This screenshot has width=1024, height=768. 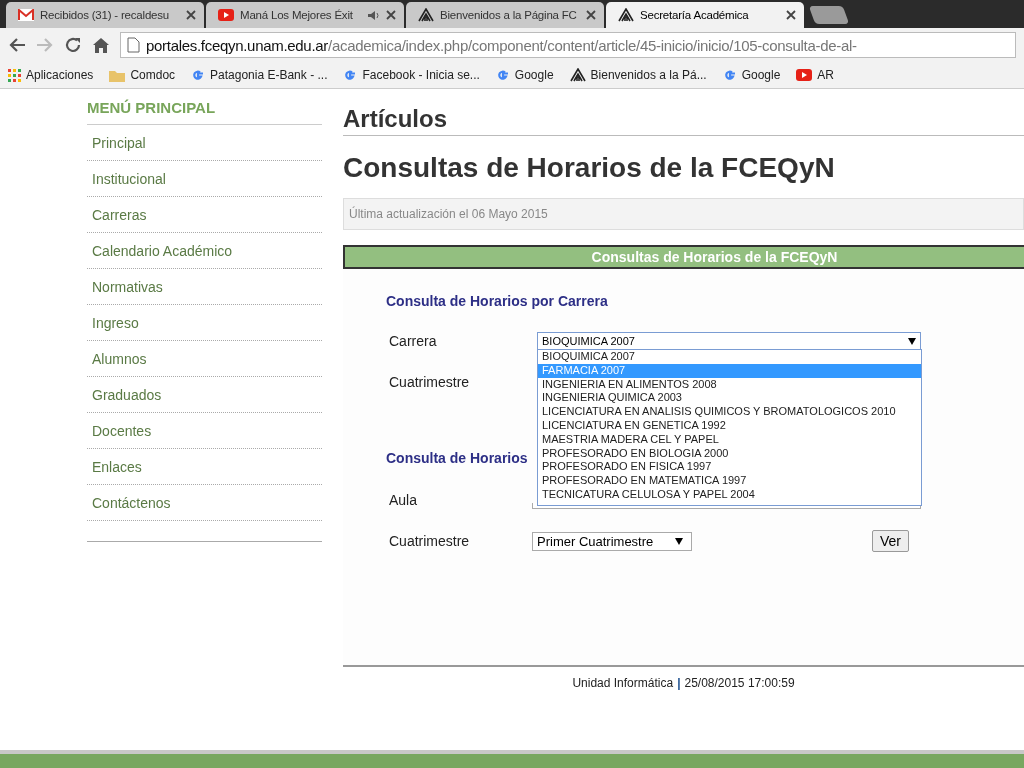 I want to click on folder-icon, so click(x=117, y=75).